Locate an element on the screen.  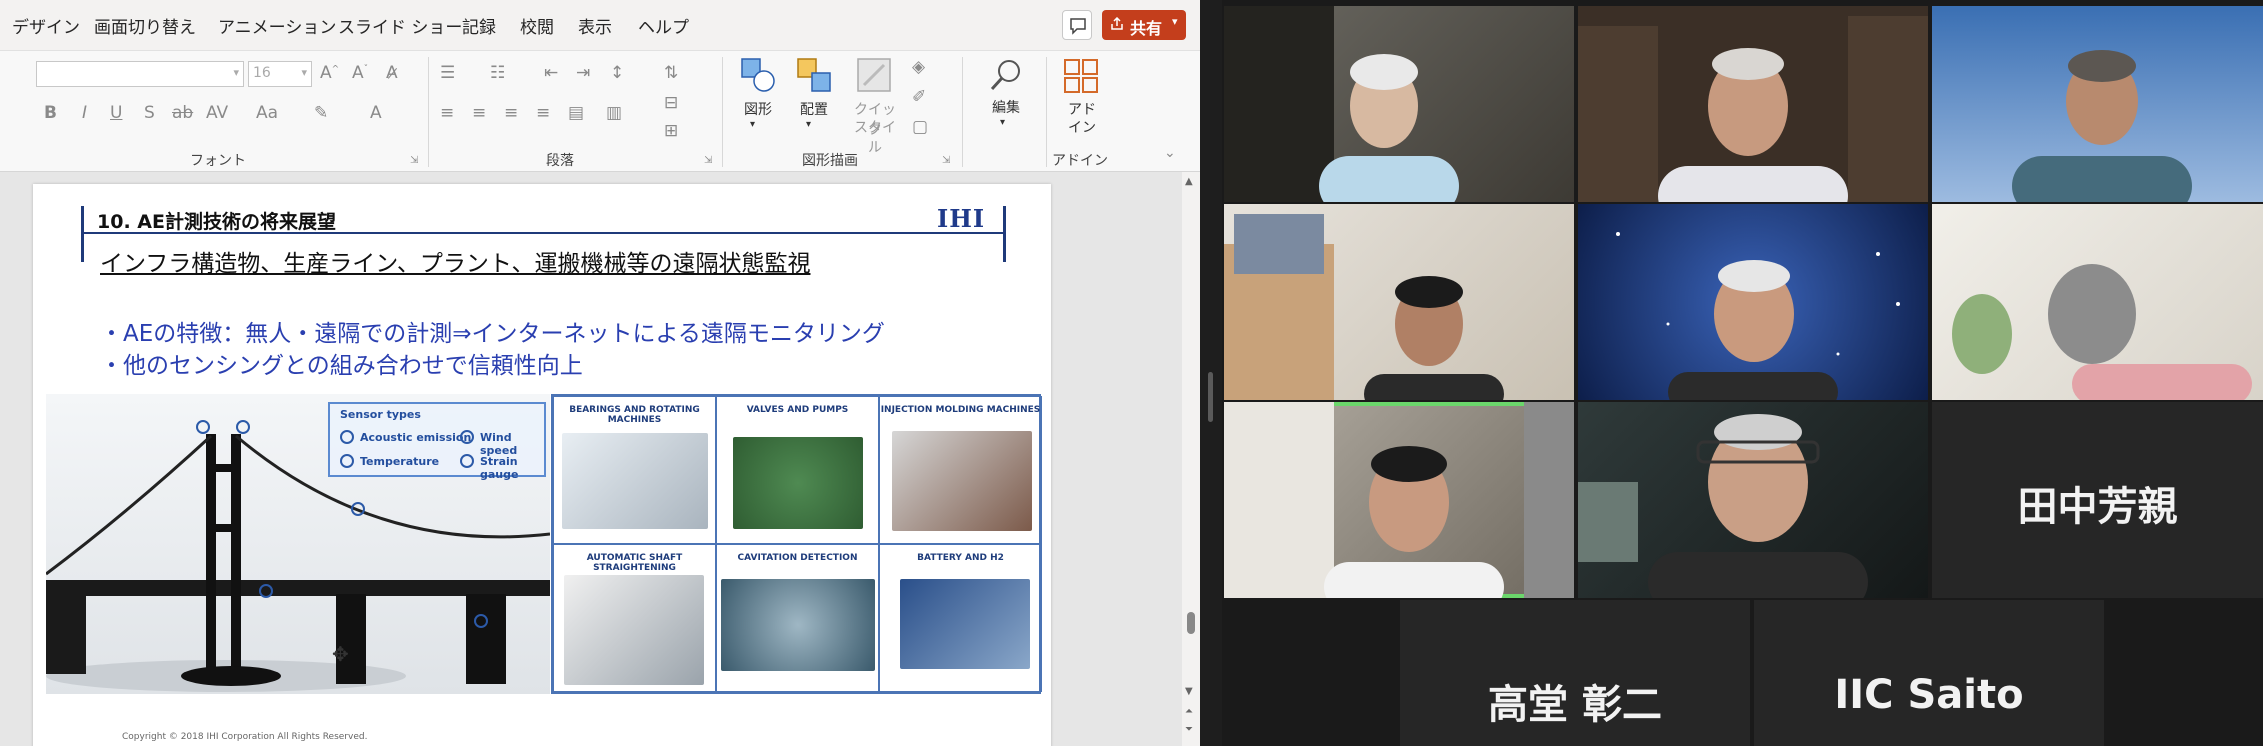
bullets-icon: ☰ is located at coordinates (447, 73).